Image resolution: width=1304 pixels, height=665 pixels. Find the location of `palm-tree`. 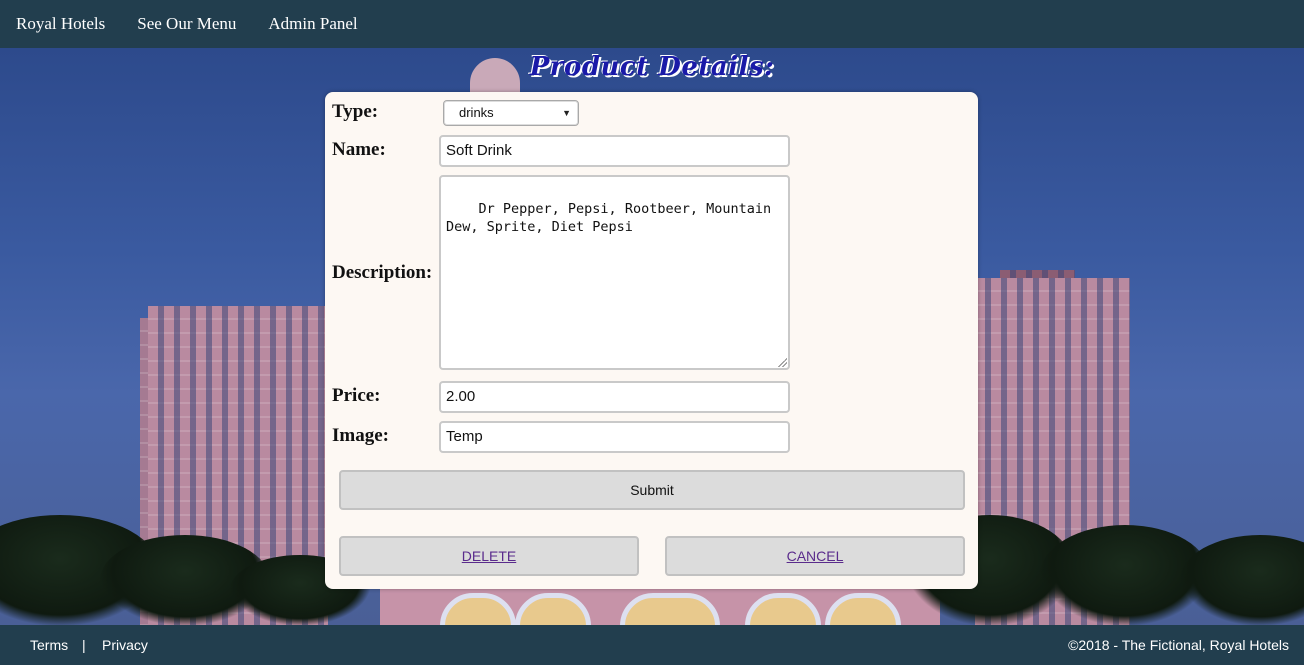

palm-tree is located at coordinates (1242, 580).